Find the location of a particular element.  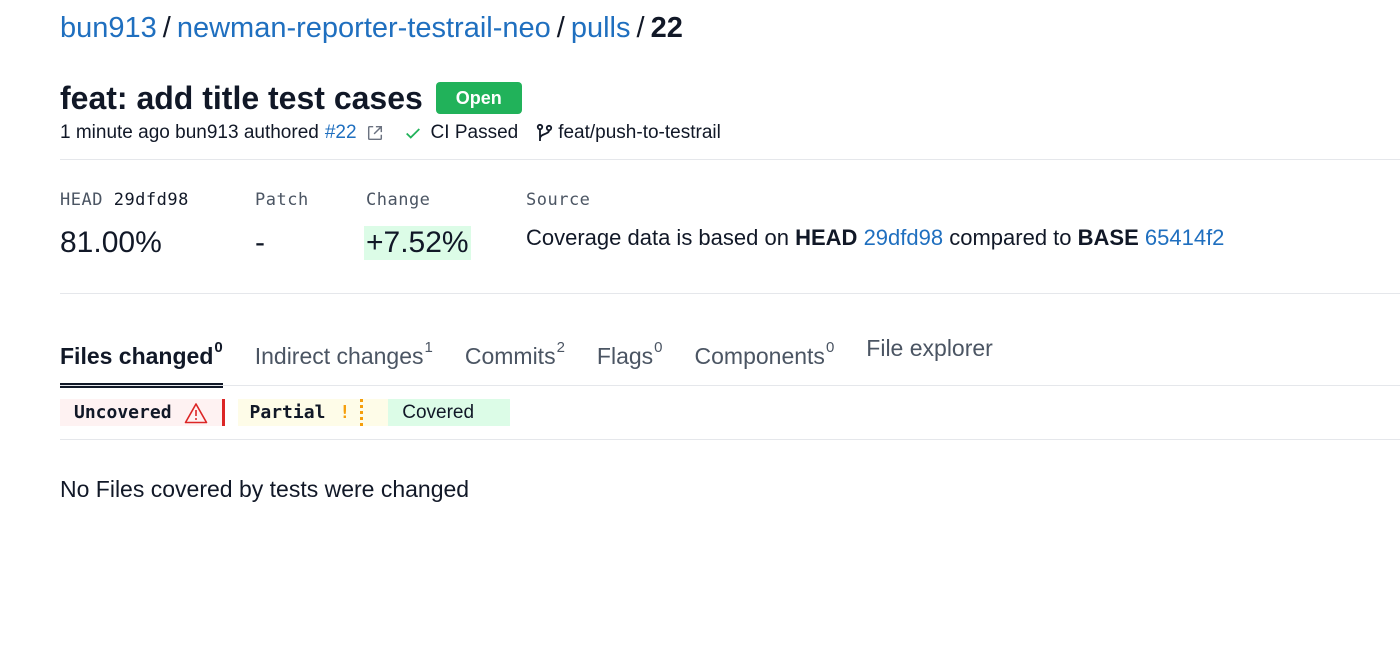

base-commit-link: 65414f2 is located at coordinates (1185, 237).